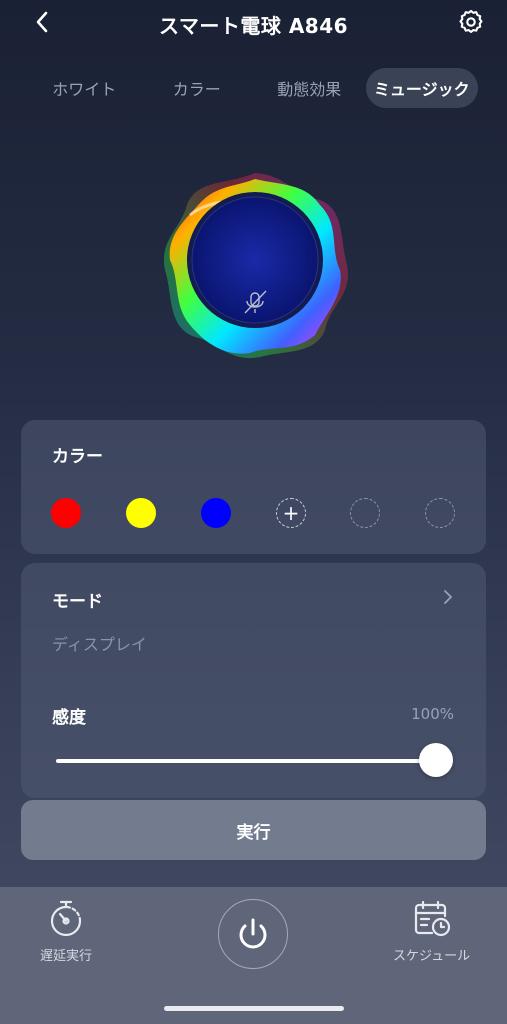 The height and width of the screenshot is (1024, 507). Describe the element at coordinates (253, 26) in the screenshot. I see `page-title: スマート電球 A846` at that location.